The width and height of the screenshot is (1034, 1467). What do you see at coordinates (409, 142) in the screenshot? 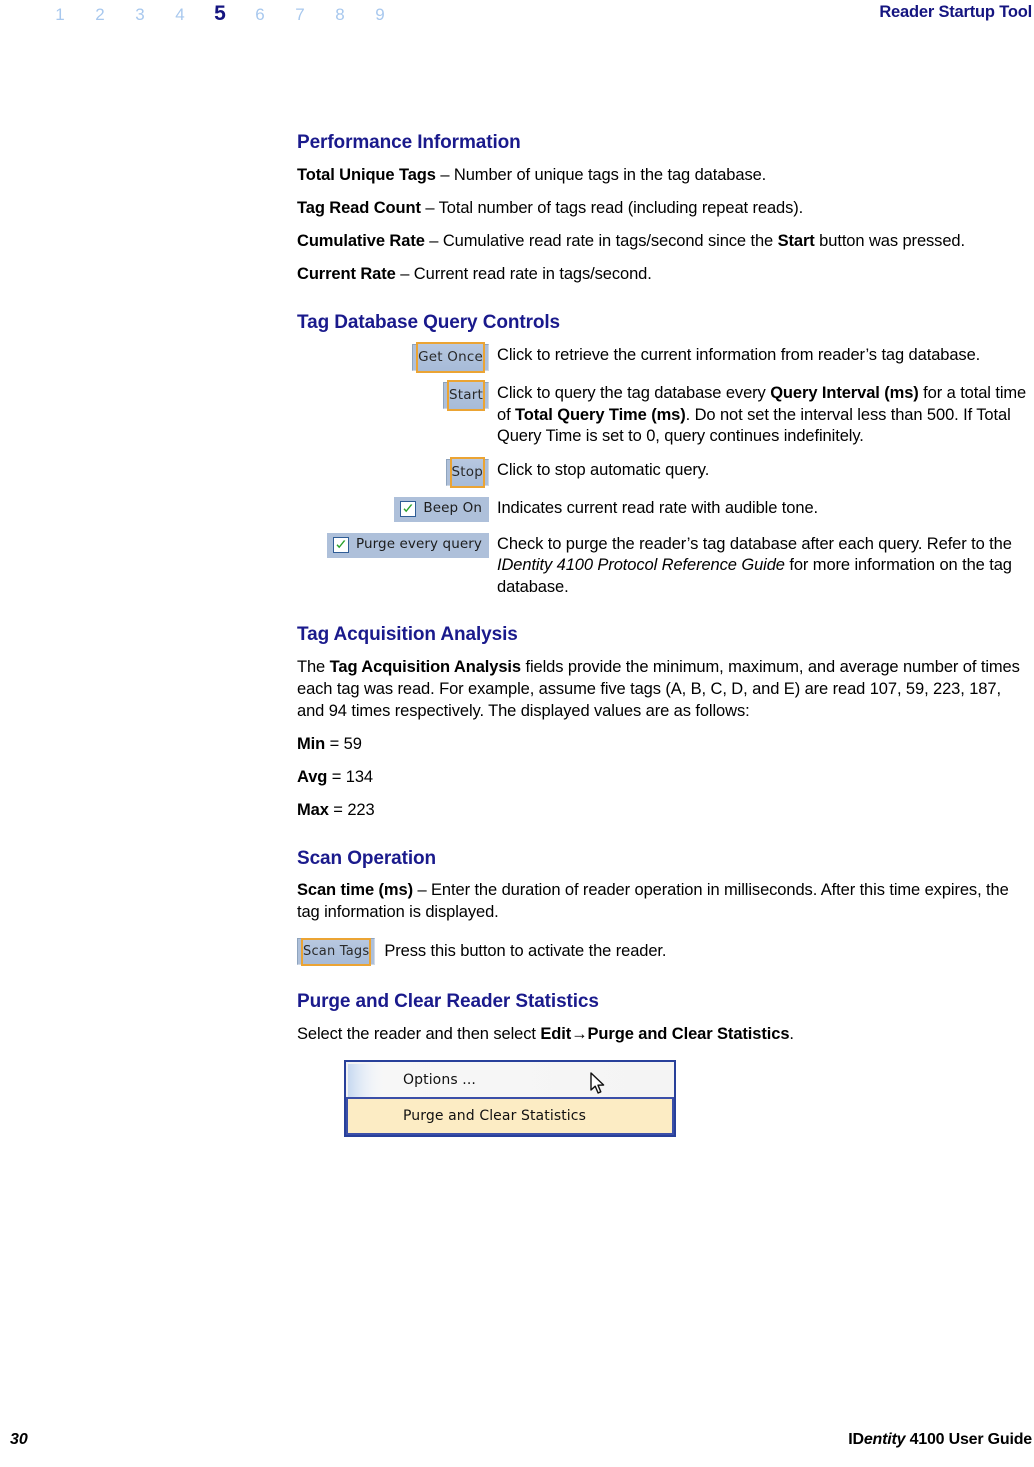
I see `heading-performance-information: Performance Information` at bounding box center [409, 142].